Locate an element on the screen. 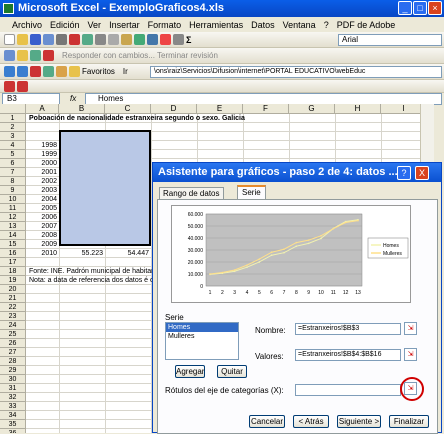 The width and height of the screenshot is (444, 434). row-header-5: 5 is located at coordinates (13, 154).